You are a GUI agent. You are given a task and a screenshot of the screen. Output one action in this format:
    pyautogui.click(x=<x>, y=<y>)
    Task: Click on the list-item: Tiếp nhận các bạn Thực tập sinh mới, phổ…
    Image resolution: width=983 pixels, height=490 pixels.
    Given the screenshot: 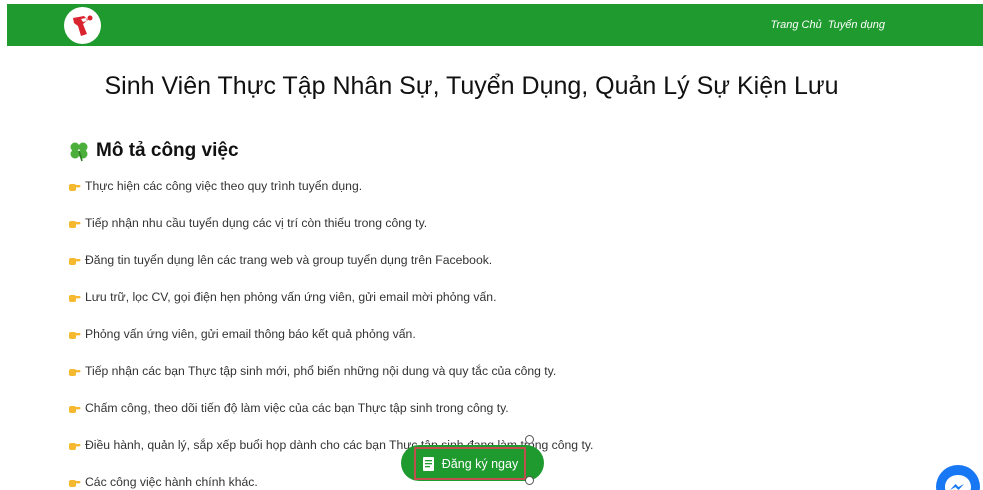 What is the action you would take?
    pyautogui.click(x=330, y=381)
    